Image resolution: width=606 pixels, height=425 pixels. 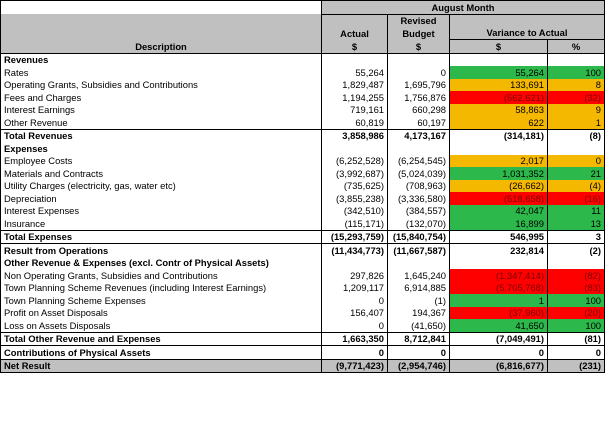 What do you see at coordinates (498, 185) in the screenshot?
I see `row-variance: (26,662)` at bounding box center [498, 185].